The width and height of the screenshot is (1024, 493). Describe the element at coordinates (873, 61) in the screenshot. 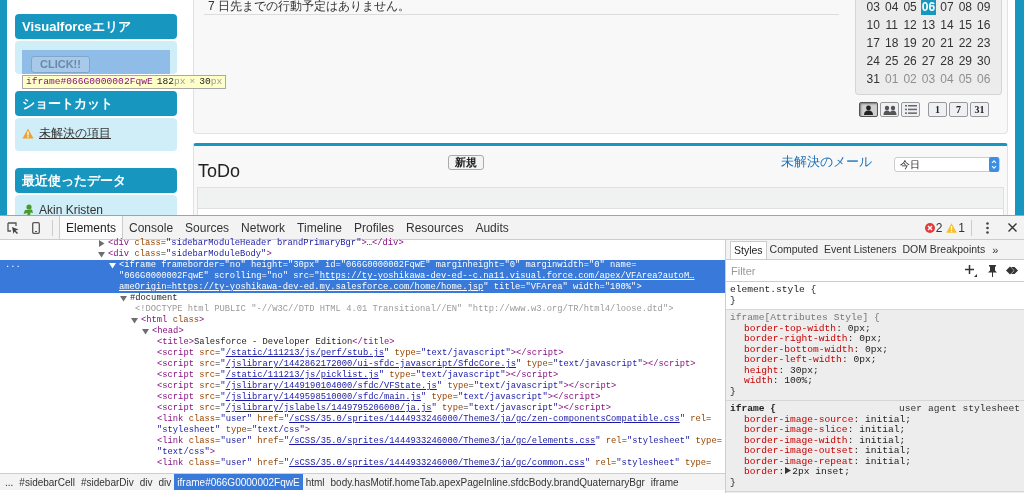

I see `calendar-day: 24` at that location.